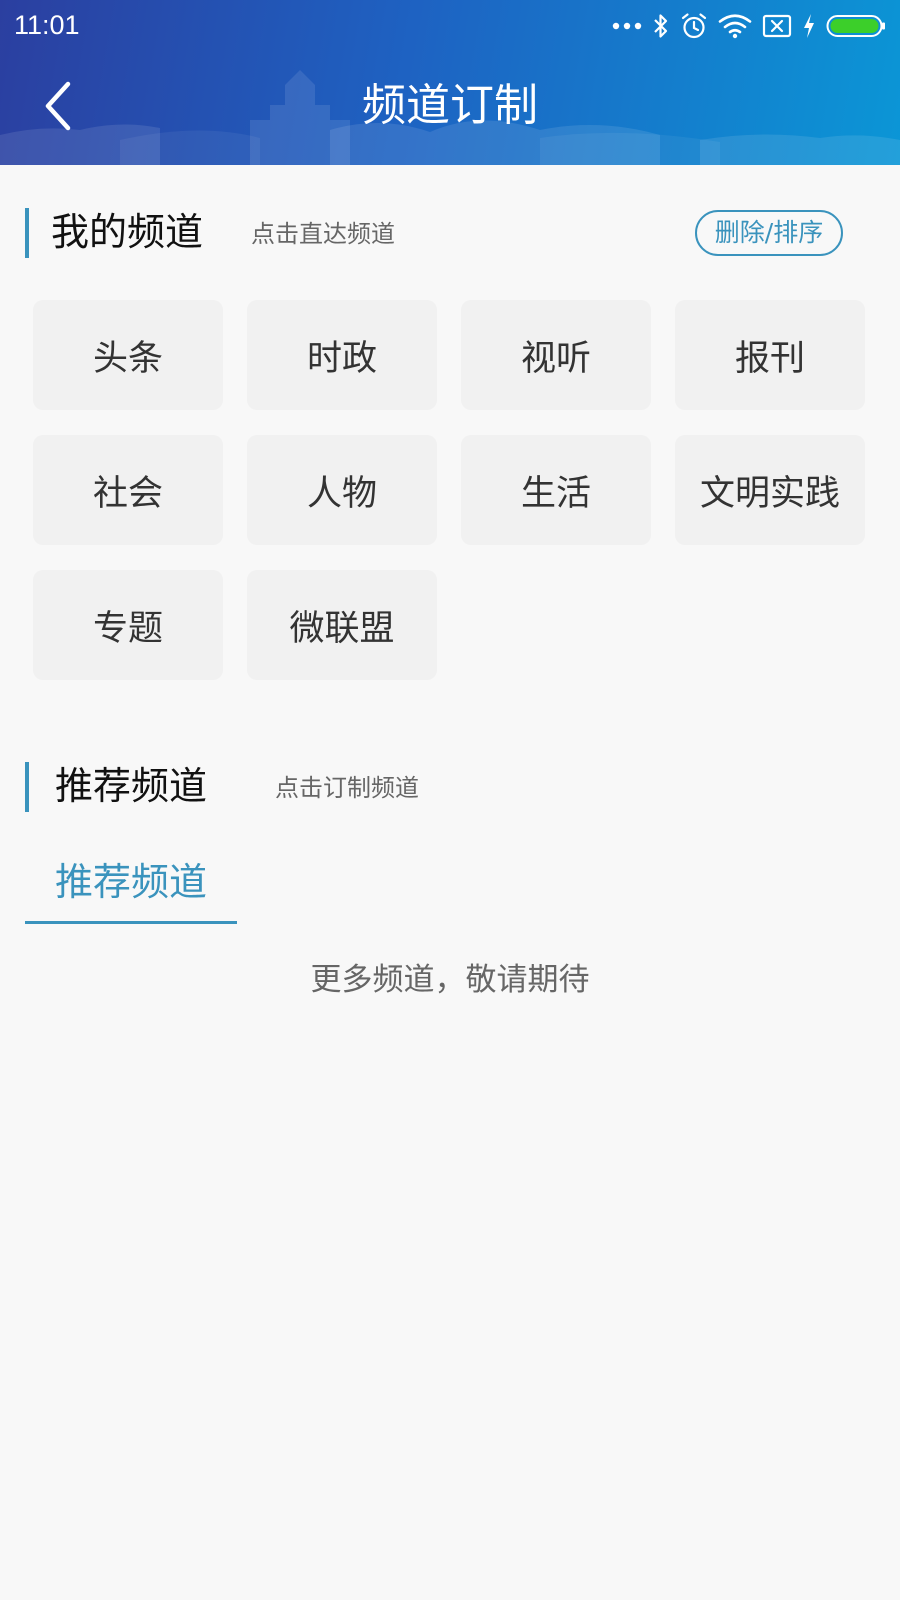 Image resolution: width=900 pixels, height=1600 pixels. What do you see at coordinates (131, 786) in the screenshot?
I see `recommended-title: 推荐频道` at bounding box center [131, 786].